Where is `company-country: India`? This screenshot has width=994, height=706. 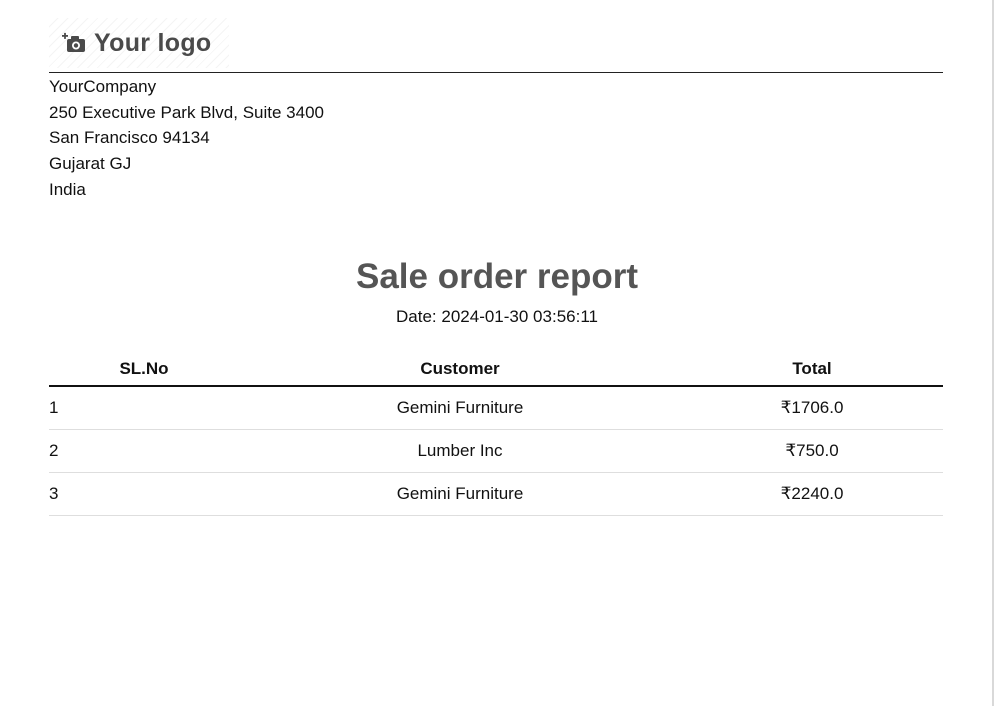
company-country: India is located at coordinates (67, 189).